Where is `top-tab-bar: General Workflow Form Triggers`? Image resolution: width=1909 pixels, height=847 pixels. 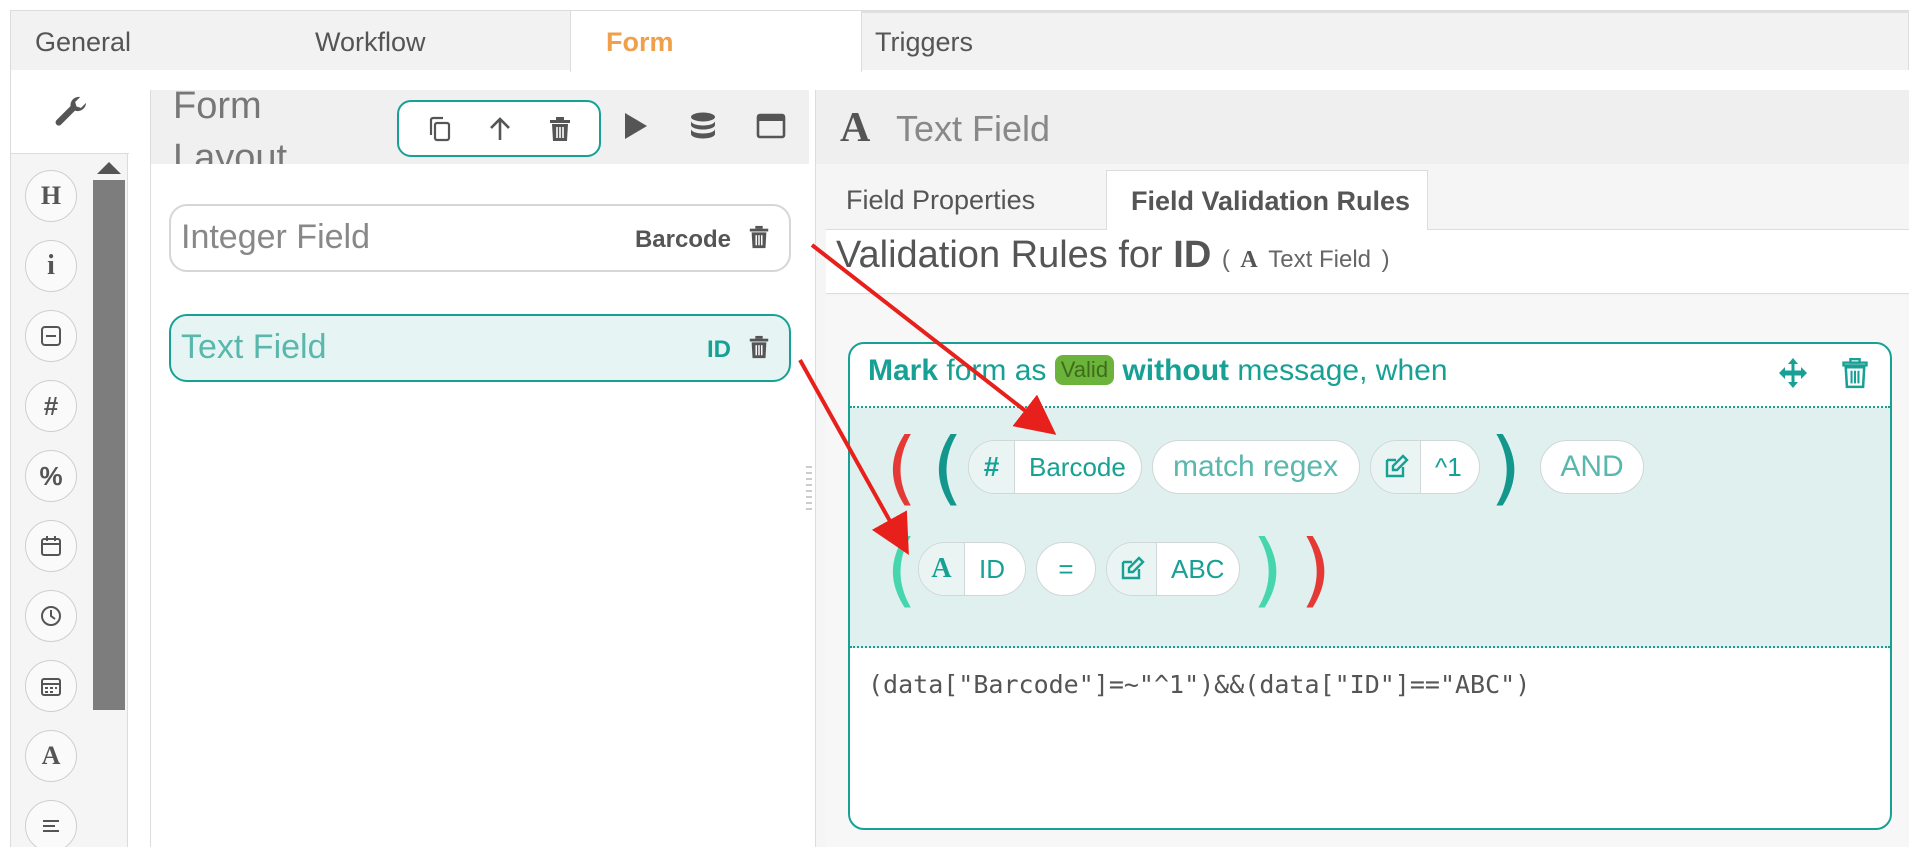
top-tab-bar: General Workflow Form Triggers is located at coordinates (959, 41).